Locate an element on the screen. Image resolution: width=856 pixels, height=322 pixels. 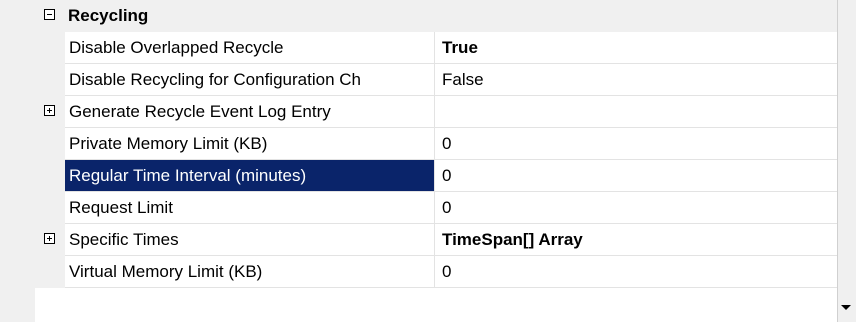
property-row: Disable Overlapped Recycle True is located at coordinates (436, 48).